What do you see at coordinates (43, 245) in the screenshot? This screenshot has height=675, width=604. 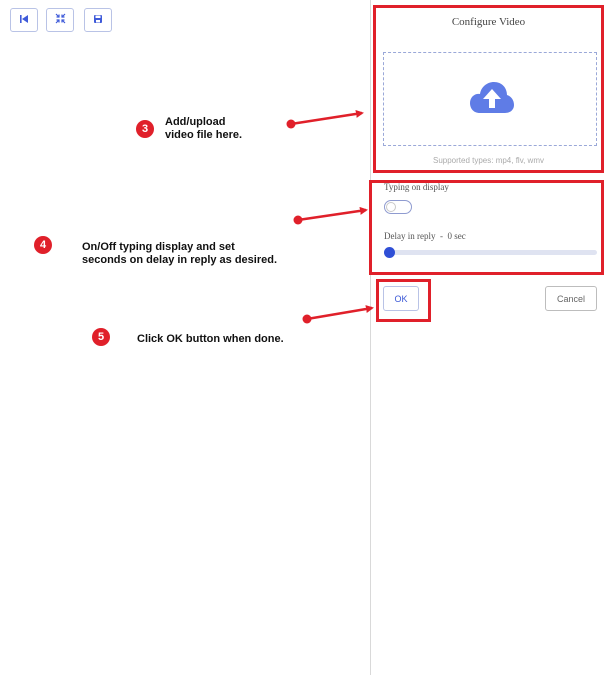 I see `step-4-badge: 4` at bounding box center [43, 245].